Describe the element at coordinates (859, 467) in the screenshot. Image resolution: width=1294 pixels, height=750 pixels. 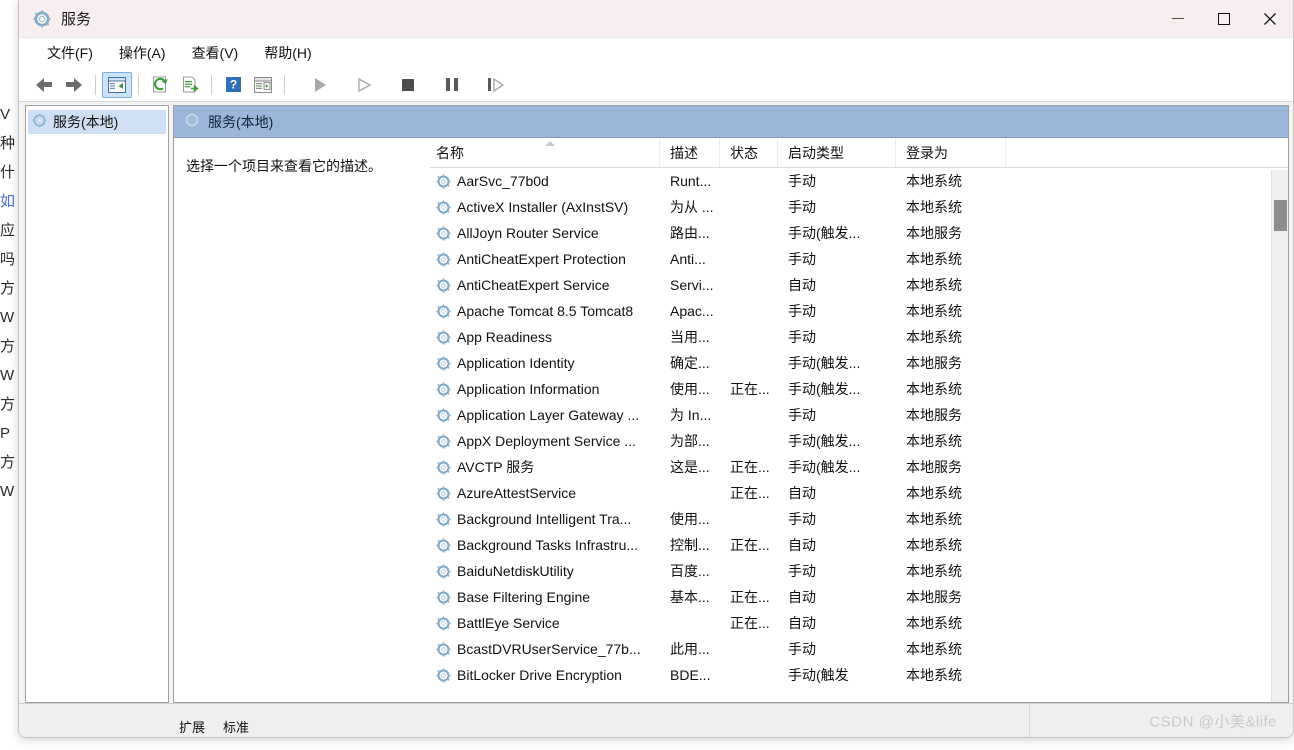
I see `table-row: AVCTP 服务 这是... 正在... 手动(触发... 本地服务` at that location.